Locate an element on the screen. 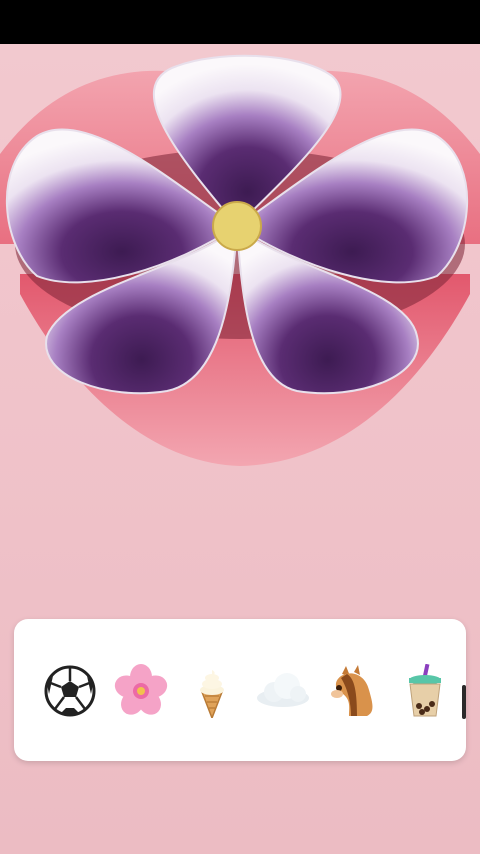  scroll-indicator is located at coordinates (464, 702).